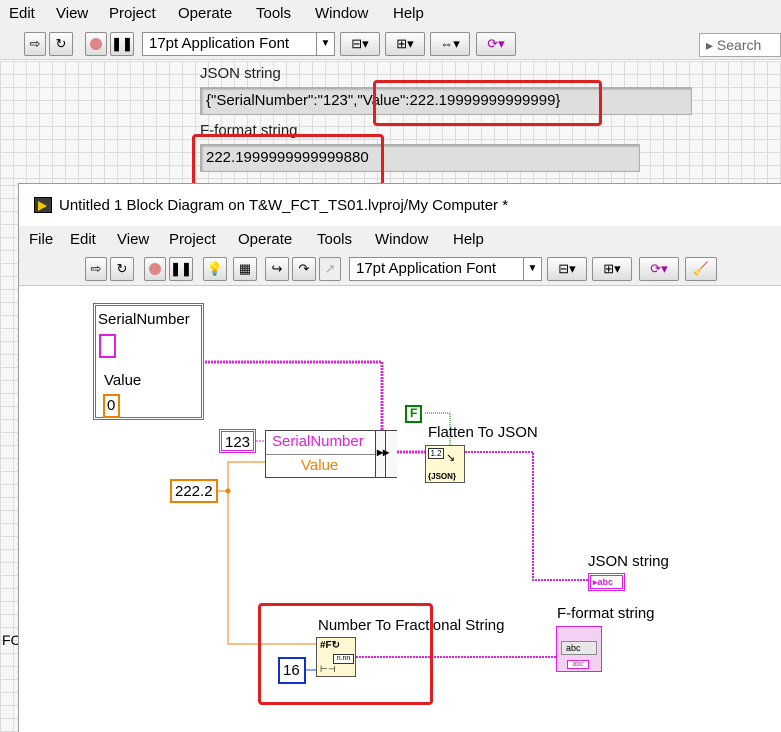 Image resolution: width=781 pixels, height=732 pixels. I want to click on wire-junction-dot, so click(228, 491).